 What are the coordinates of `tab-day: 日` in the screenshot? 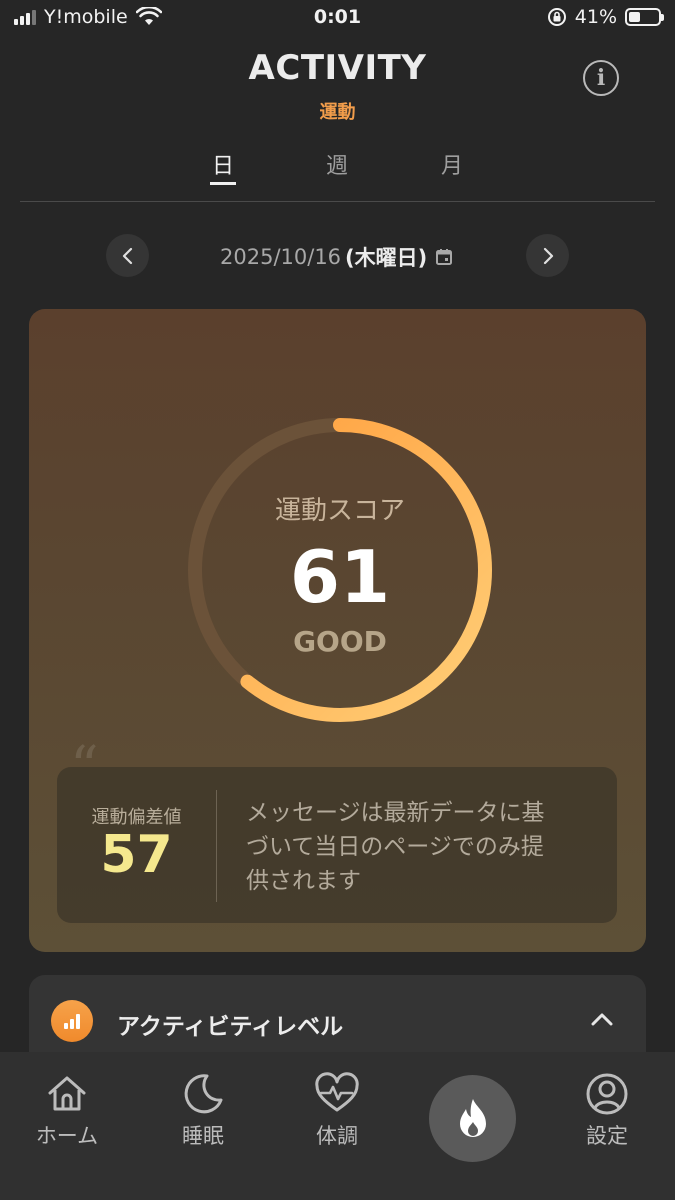 It's located at (223, 166).